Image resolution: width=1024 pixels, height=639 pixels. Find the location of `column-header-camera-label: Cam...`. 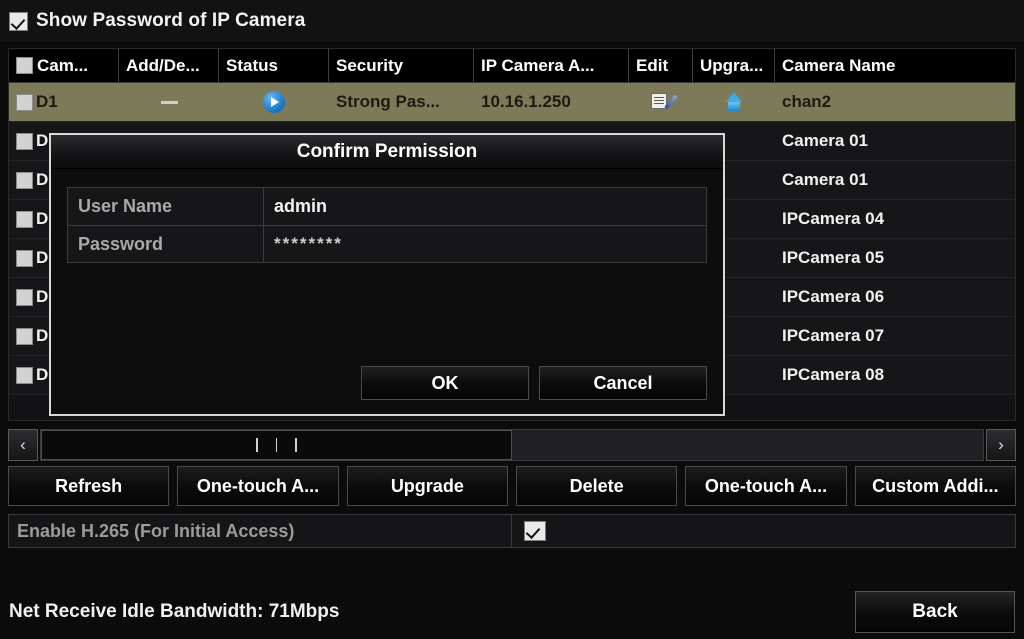

column-header-camera-label: Cam... is located at coordinates (63, 65).